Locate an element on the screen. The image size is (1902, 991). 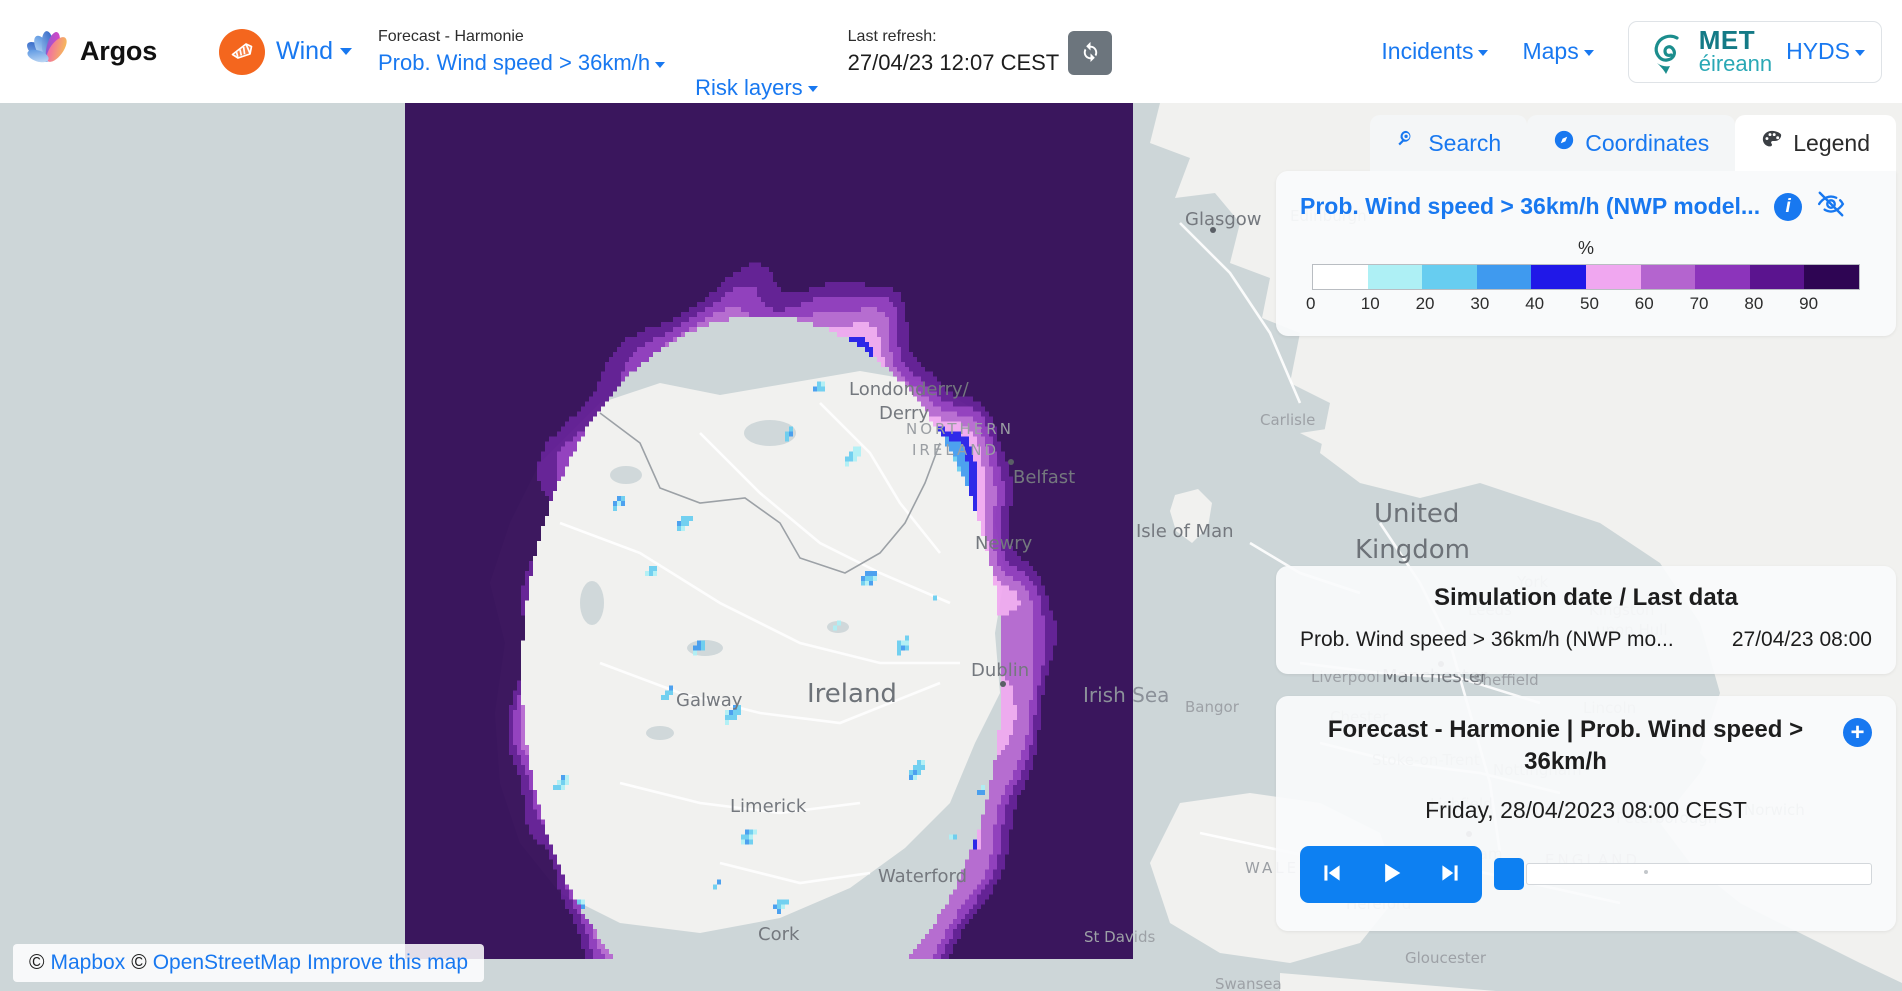
argos-flower-logo-icon is located at coordinates (50, 52).